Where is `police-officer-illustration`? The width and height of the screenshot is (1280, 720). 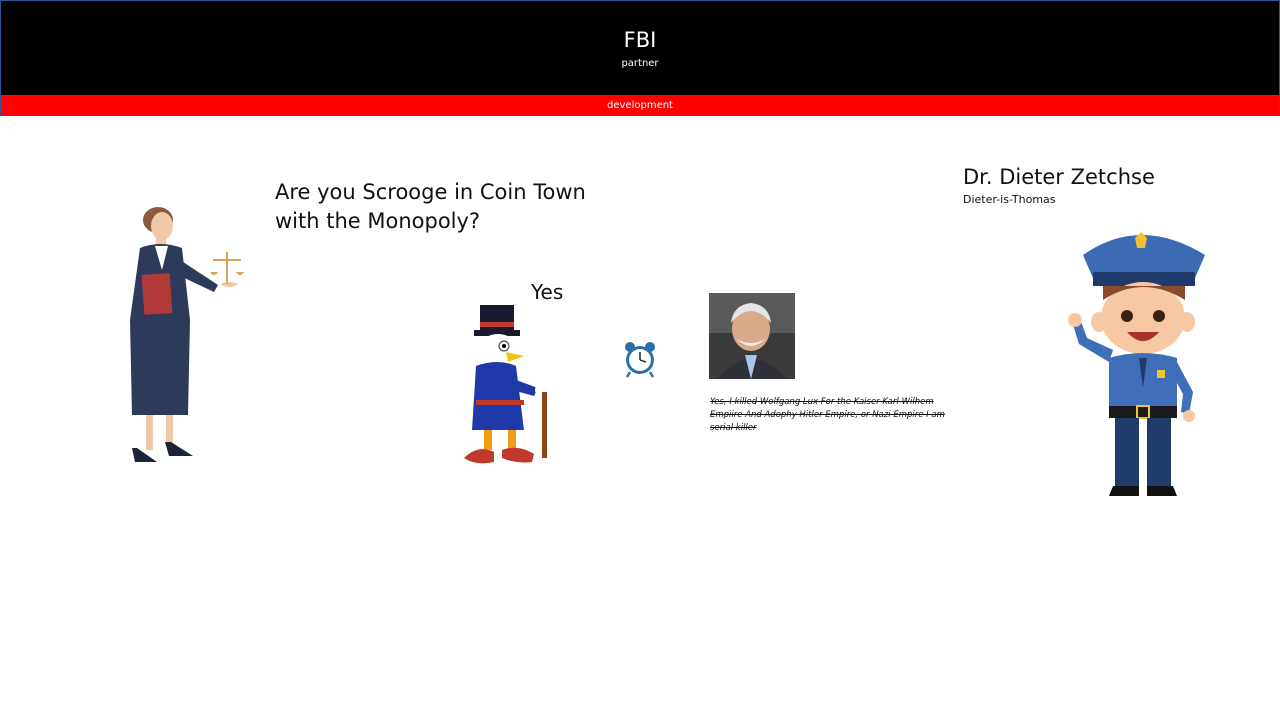
police-officer-illustration is located at coordinates (1136, 364).